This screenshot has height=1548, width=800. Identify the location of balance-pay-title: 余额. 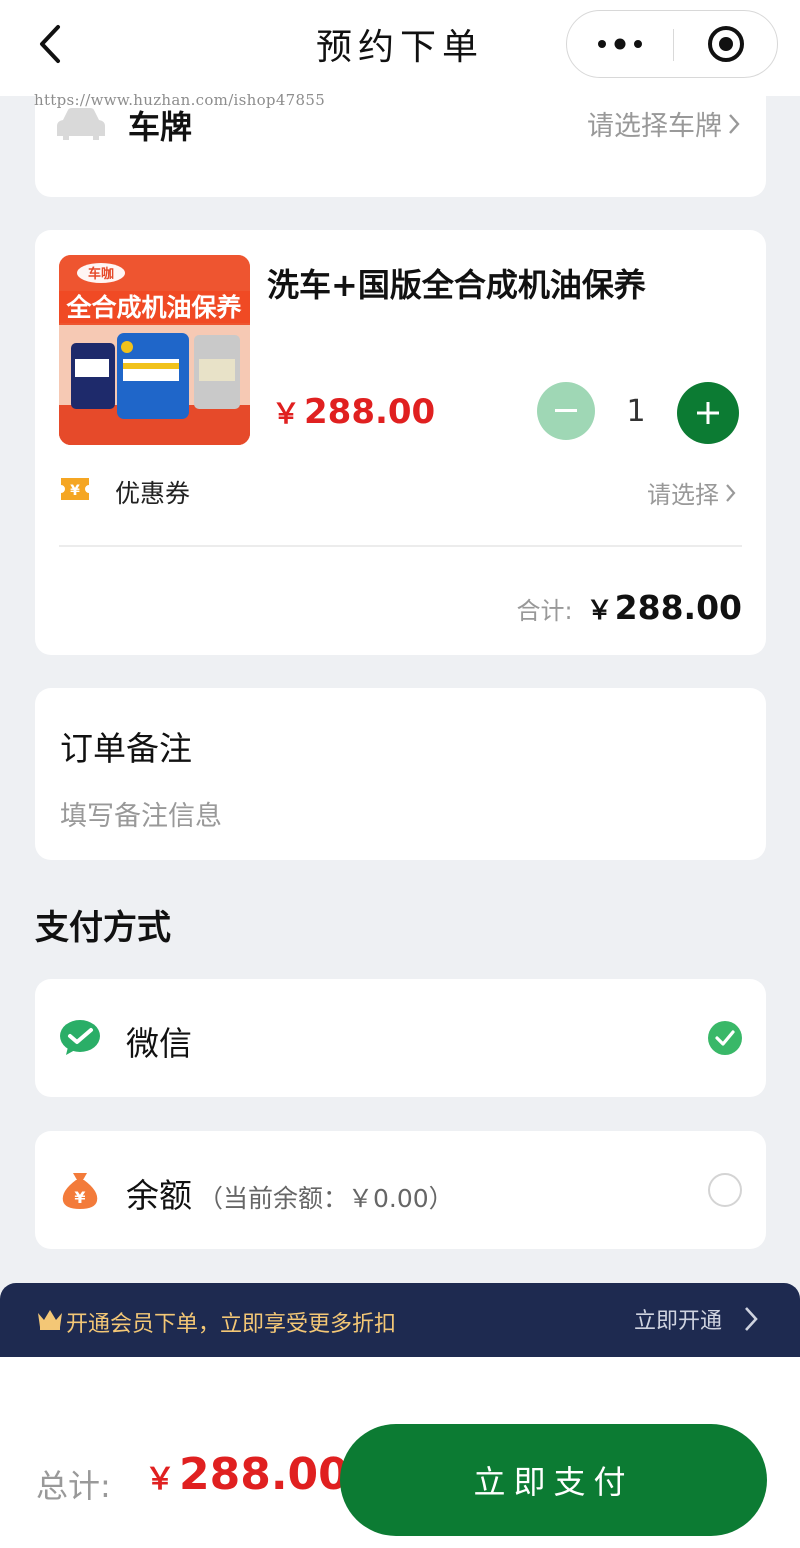
(159, 1195).